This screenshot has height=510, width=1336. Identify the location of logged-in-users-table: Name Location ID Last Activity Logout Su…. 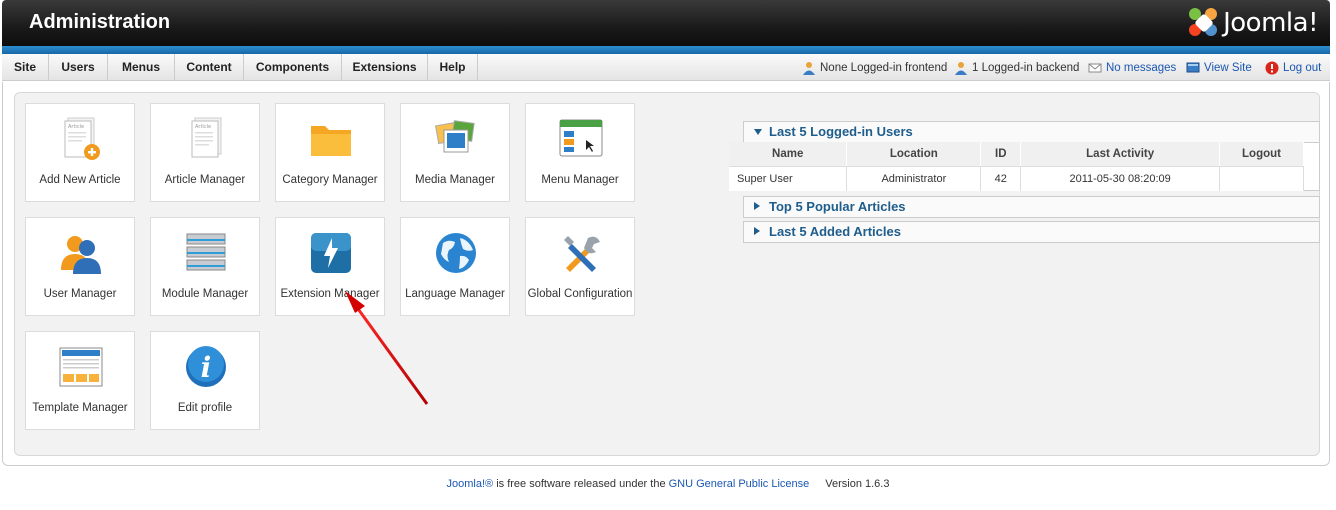
(1016, 166).